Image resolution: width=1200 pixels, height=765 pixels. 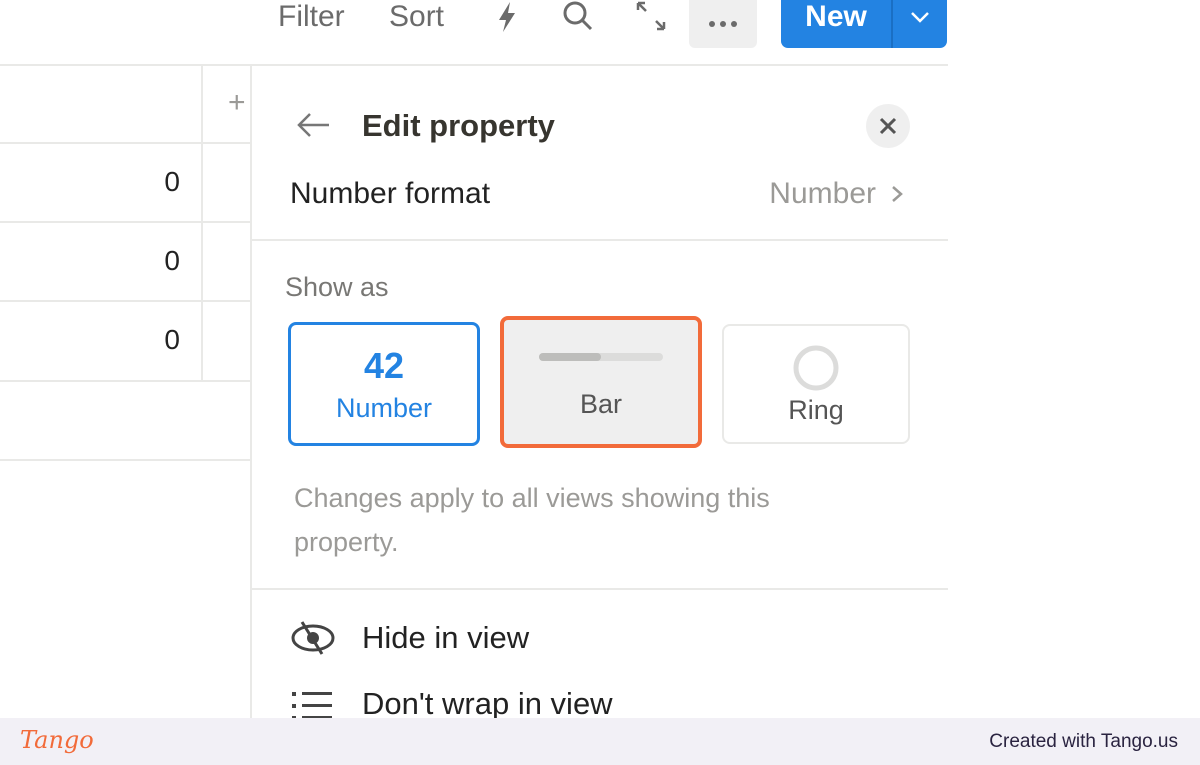 I want to click on hide-in-view-label: Hide in view, so click(x=446, y=637).